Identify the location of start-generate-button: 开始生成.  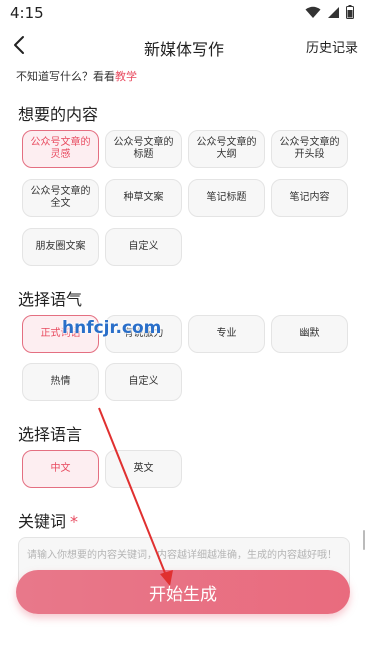
(183, 592).